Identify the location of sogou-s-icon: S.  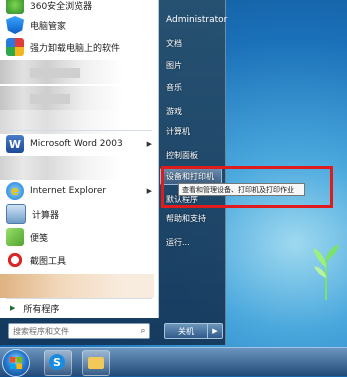
(57, 362).